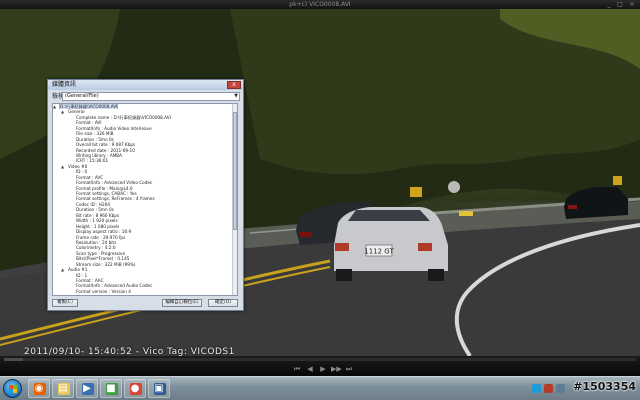 This screenshot has width=640, height=400. Describe the element at coordinates (65, 303) in the screenshot. I see `copy-button: 複製(C)` at that location.